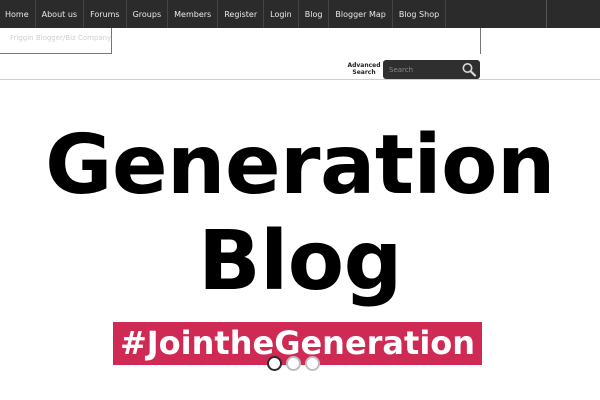 The height and width of the screenshot is (400, 600). Describe the element at coordinates (364, 69) in the screenshot. I see `advanced-search-link: Advanced Search` at that location.